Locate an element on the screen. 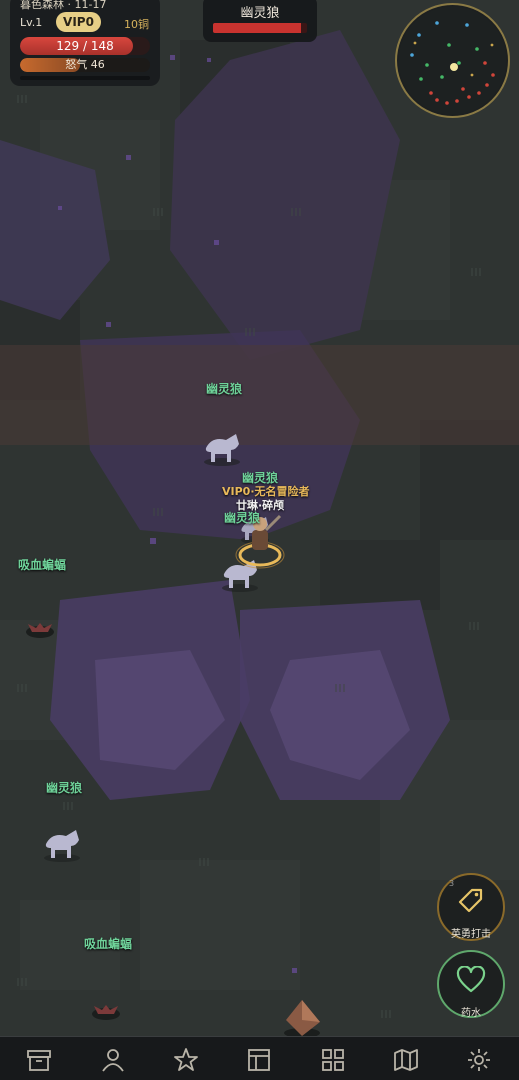 This screenshot has width=519, height=1080. player-level: Lv.1 is located at coordinates (31, 22).